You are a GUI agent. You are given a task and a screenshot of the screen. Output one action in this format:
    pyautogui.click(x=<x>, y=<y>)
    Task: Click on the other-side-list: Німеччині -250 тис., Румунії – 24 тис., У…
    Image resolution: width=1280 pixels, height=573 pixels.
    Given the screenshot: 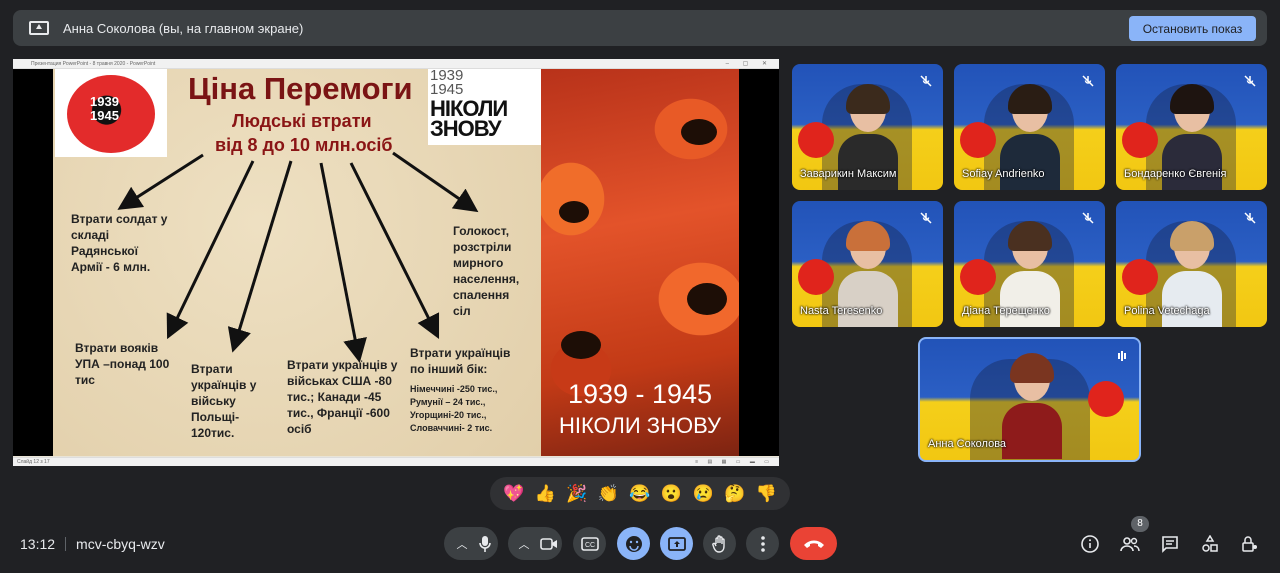 What is the action you would take?
    pyautogui.click(x=454, y=408)
    